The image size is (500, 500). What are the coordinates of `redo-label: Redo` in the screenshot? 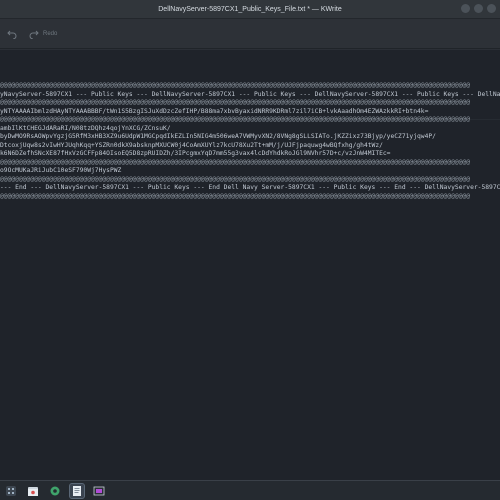 It's located at (50, 33).